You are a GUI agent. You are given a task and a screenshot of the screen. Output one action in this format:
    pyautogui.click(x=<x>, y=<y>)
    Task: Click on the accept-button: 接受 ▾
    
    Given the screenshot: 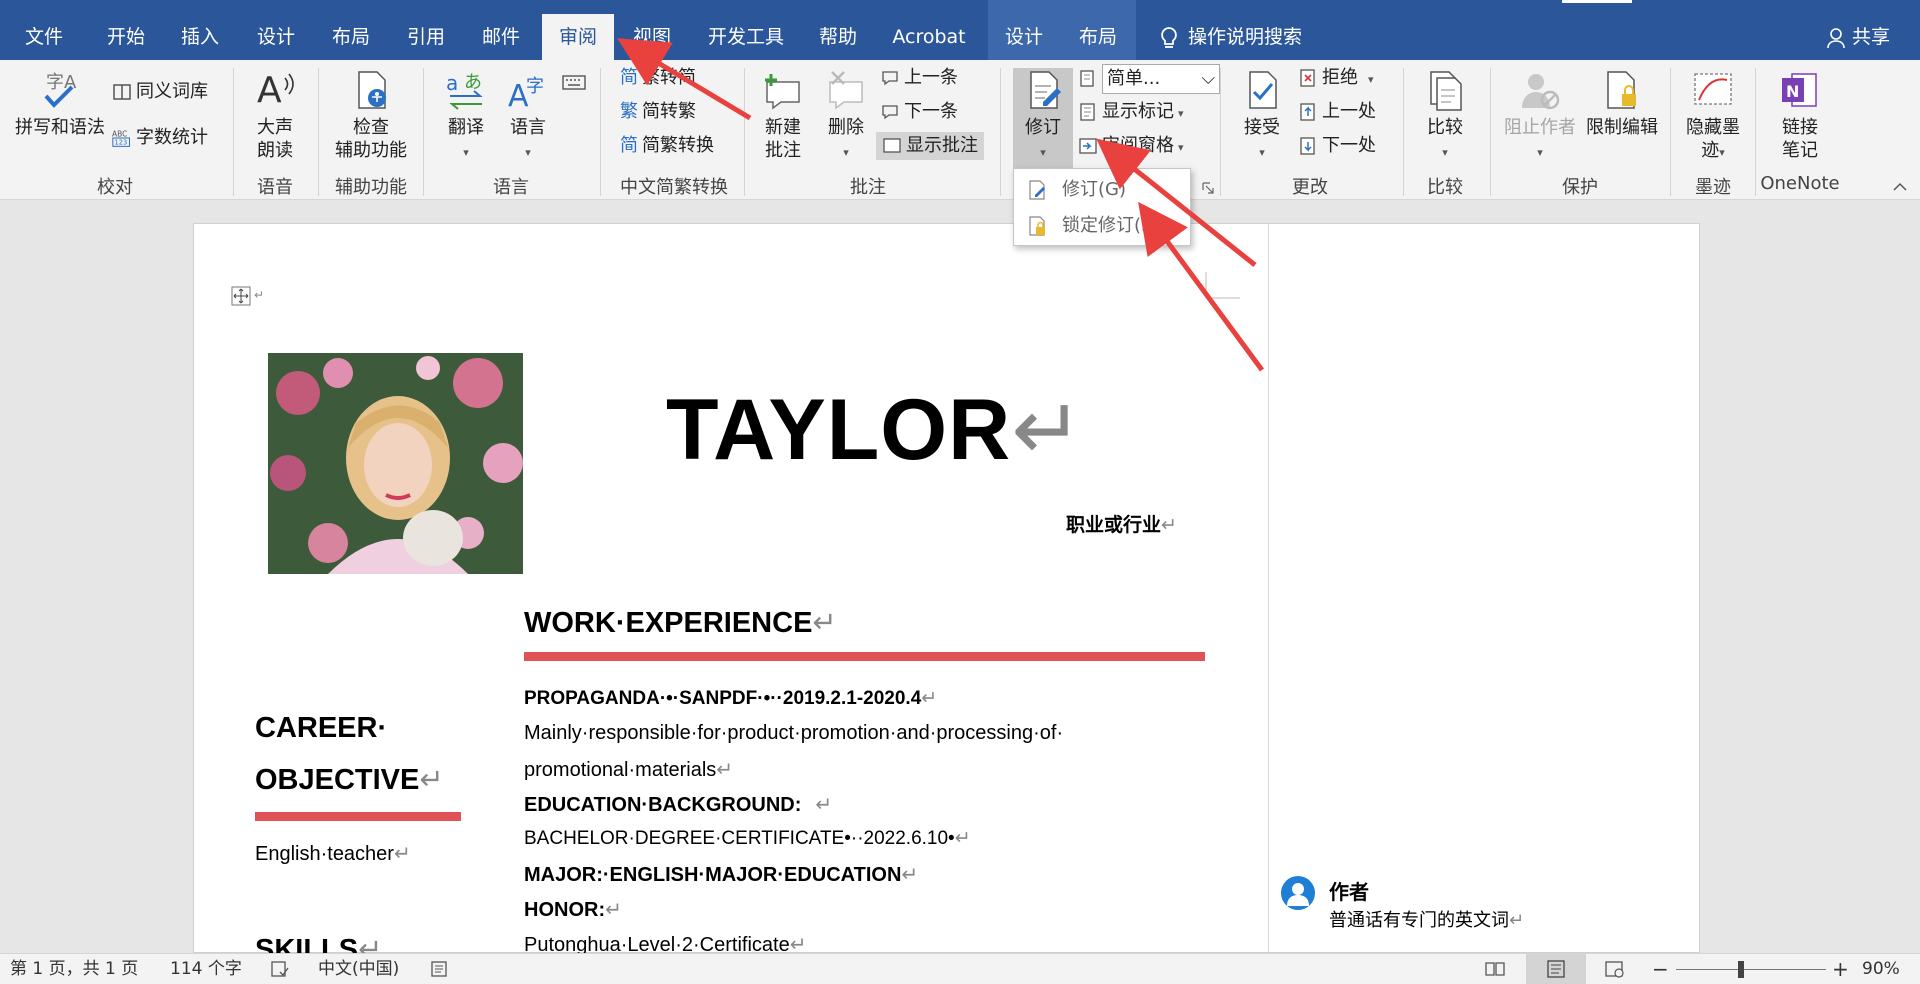 What is the action you would take?
    pyautogui.click(x=1262, y=116)
    